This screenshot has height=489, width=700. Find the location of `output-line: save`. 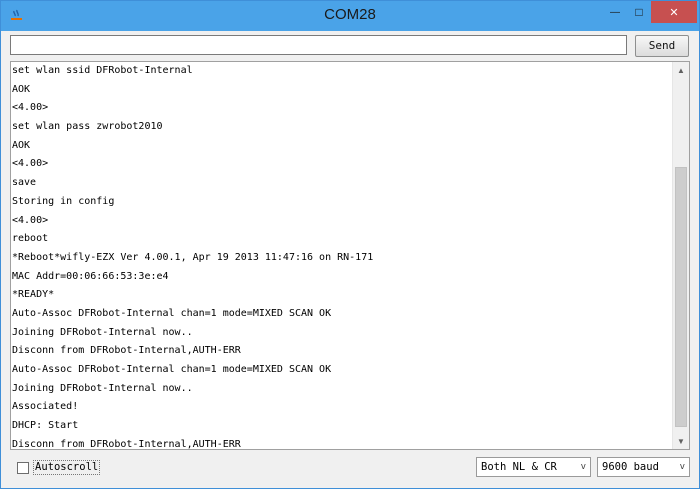

output-line: save is located at coordinates (24, 183).